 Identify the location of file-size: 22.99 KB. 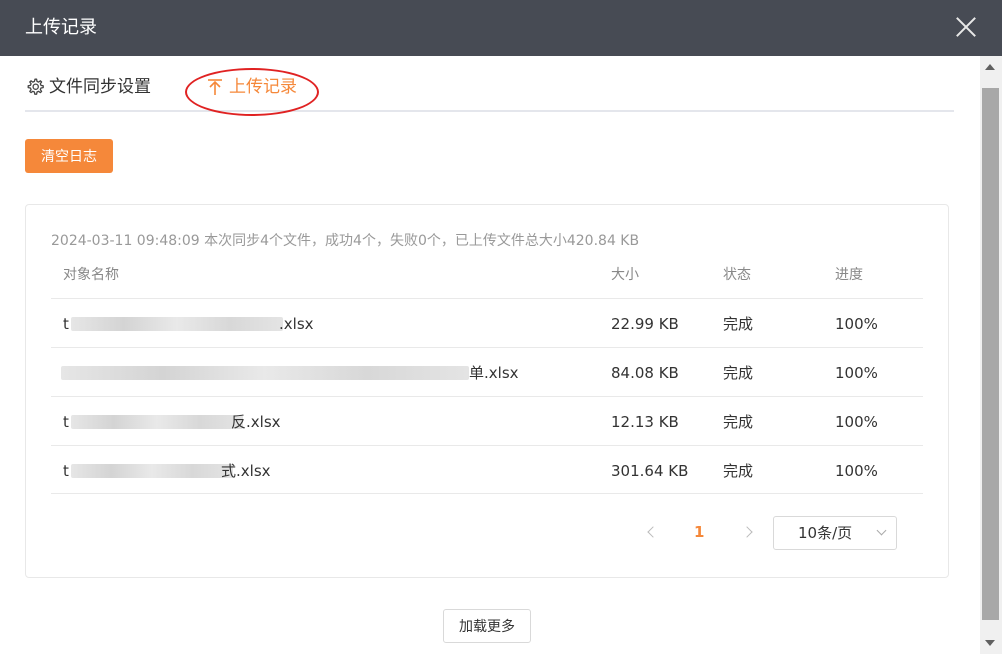
(645, 324).